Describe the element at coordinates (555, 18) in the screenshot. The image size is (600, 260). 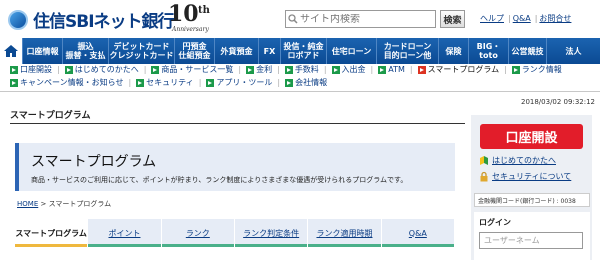
I see `contact-link: お問合せ` at that location.